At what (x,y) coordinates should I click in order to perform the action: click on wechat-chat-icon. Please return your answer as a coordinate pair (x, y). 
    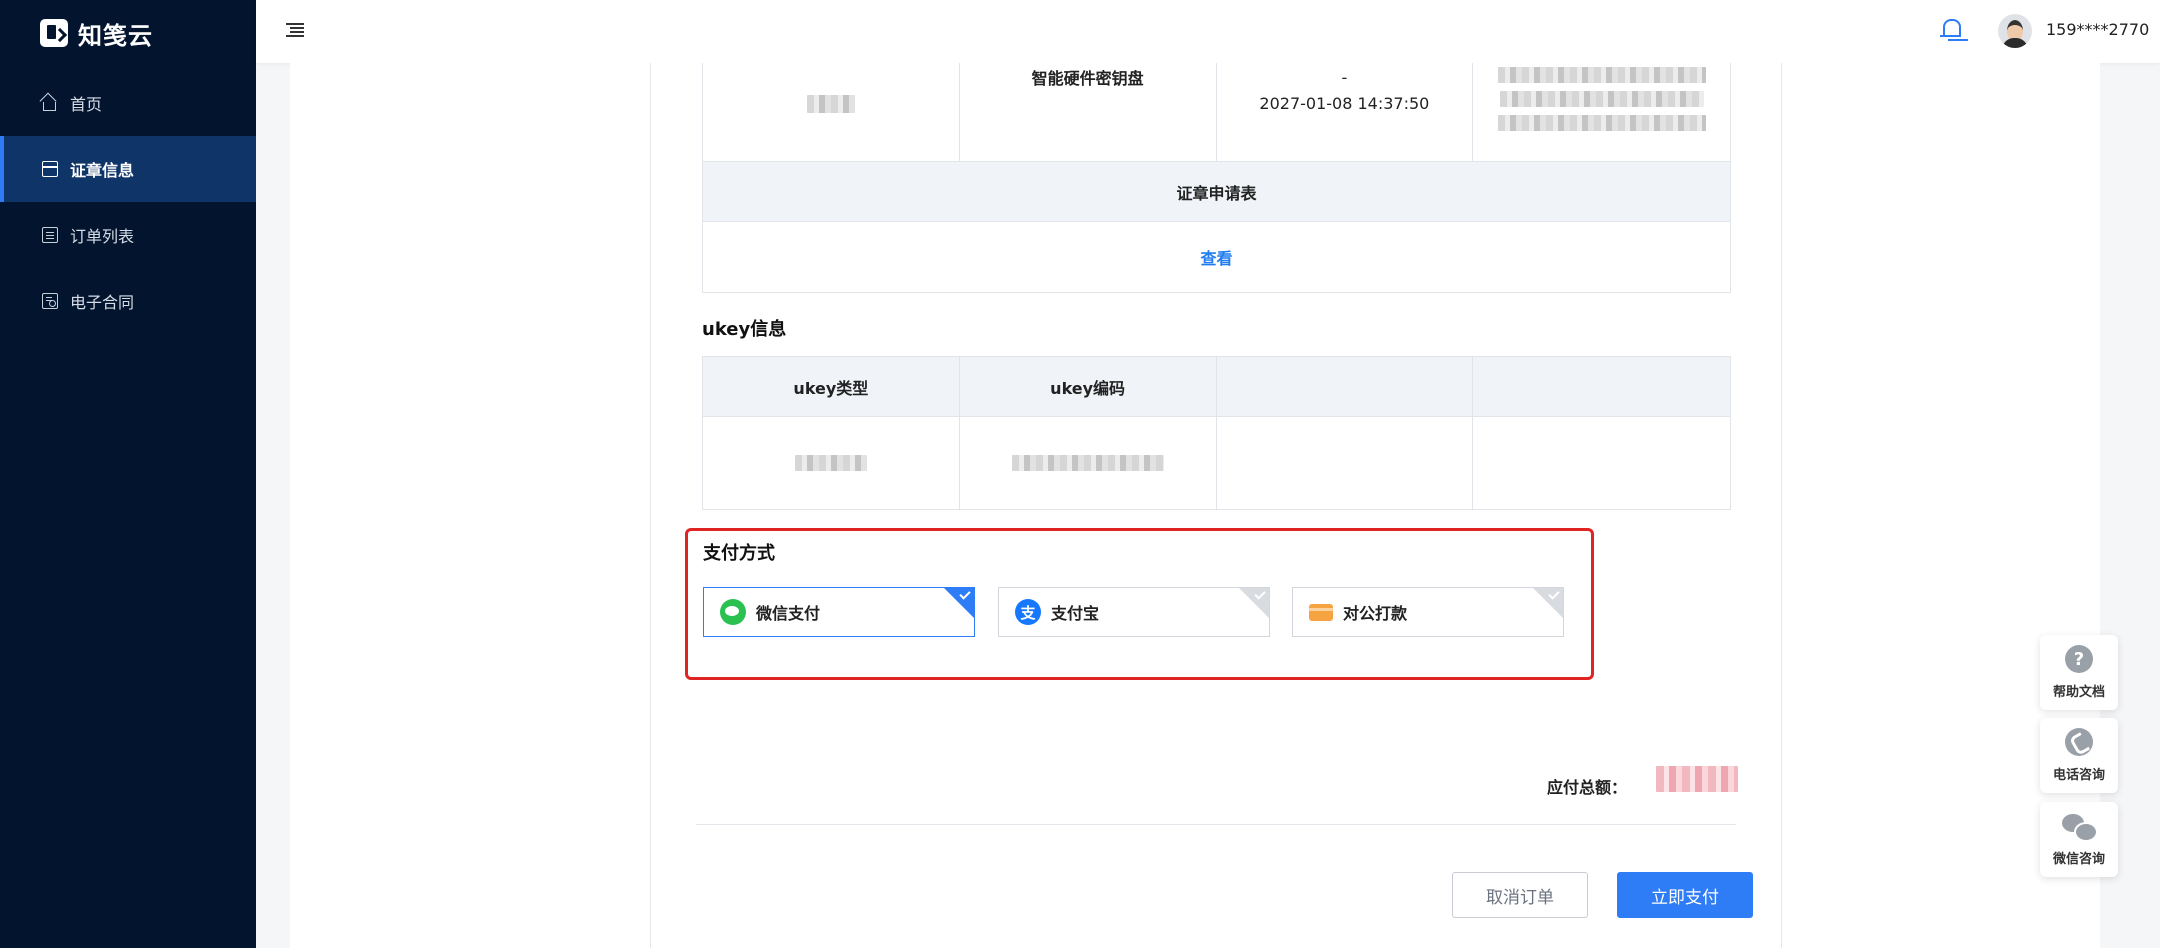
    Looking at the image, I should click on (2080, 827).